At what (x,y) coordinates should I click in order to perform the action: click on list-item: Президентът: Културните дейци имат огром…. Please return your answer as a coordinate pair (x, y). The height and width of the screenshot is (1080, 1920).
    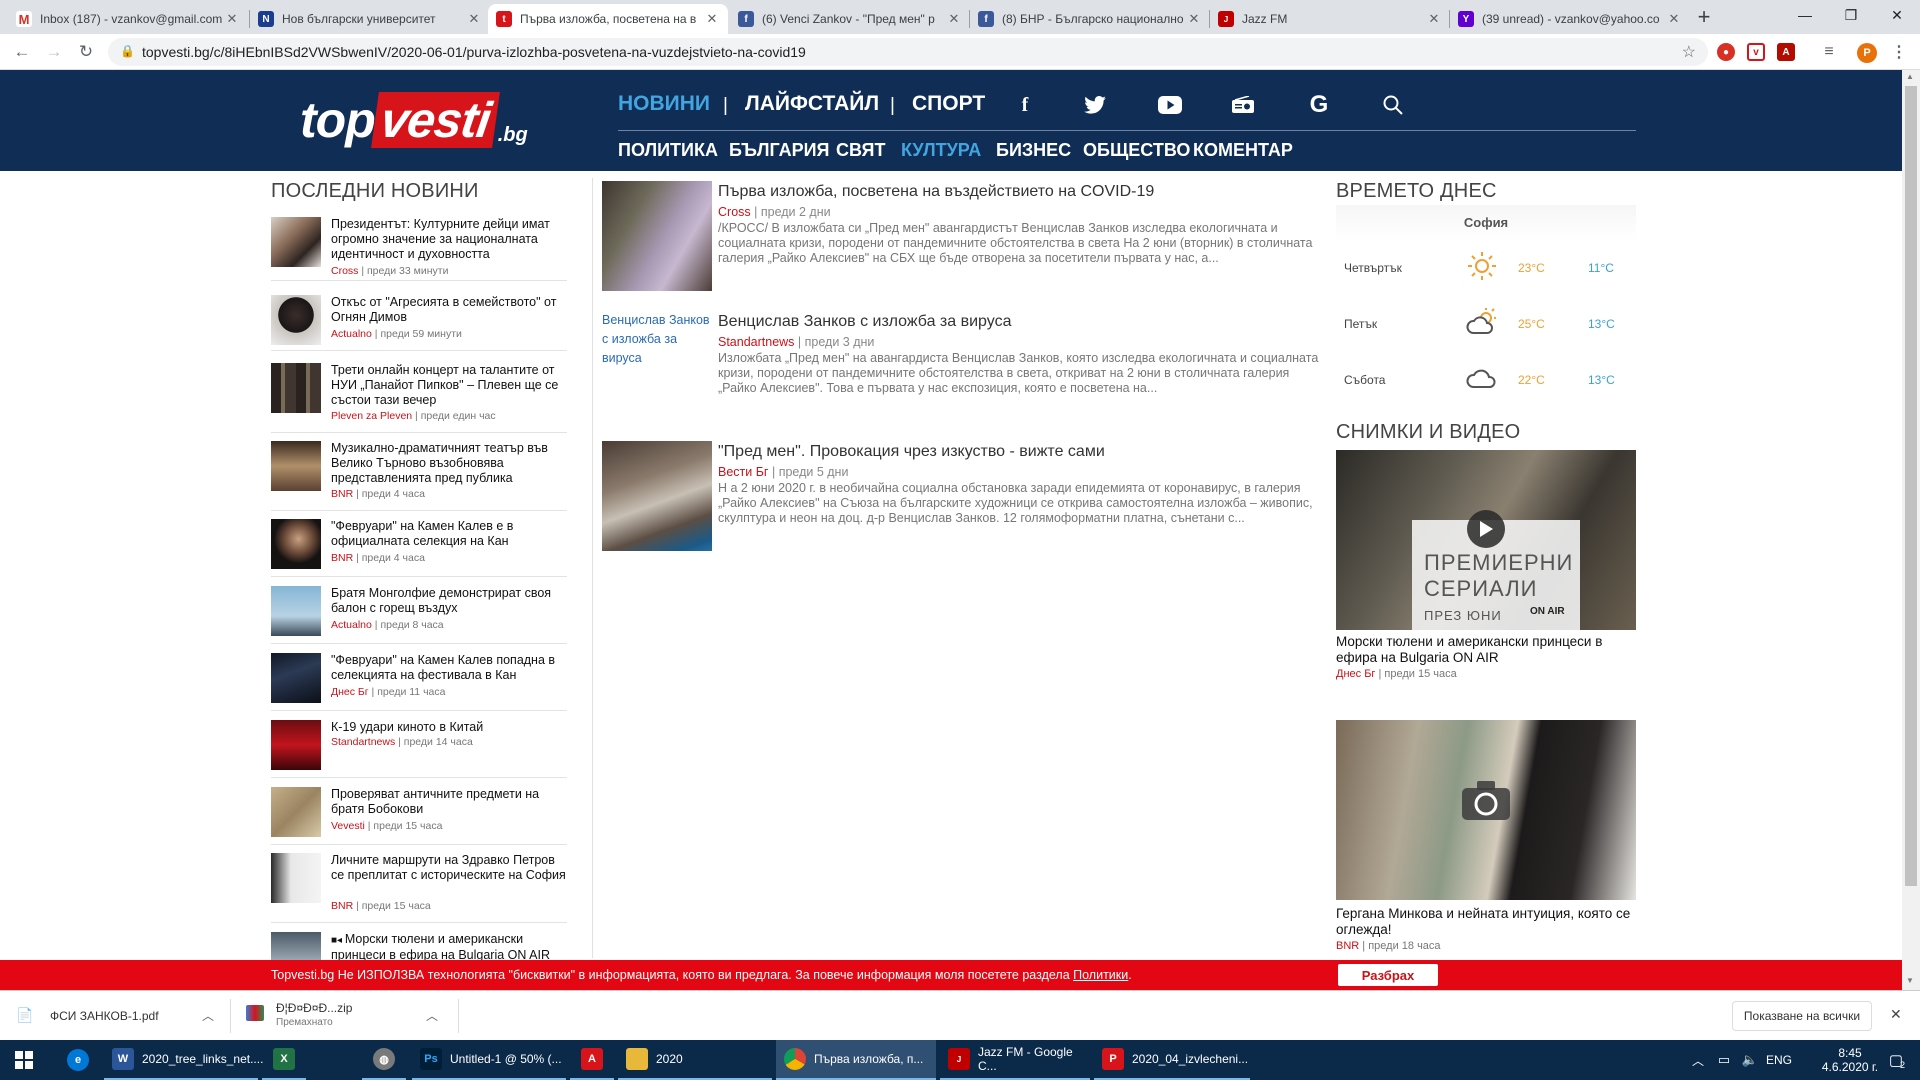
    Looking at the image, I should click on (419, 249).